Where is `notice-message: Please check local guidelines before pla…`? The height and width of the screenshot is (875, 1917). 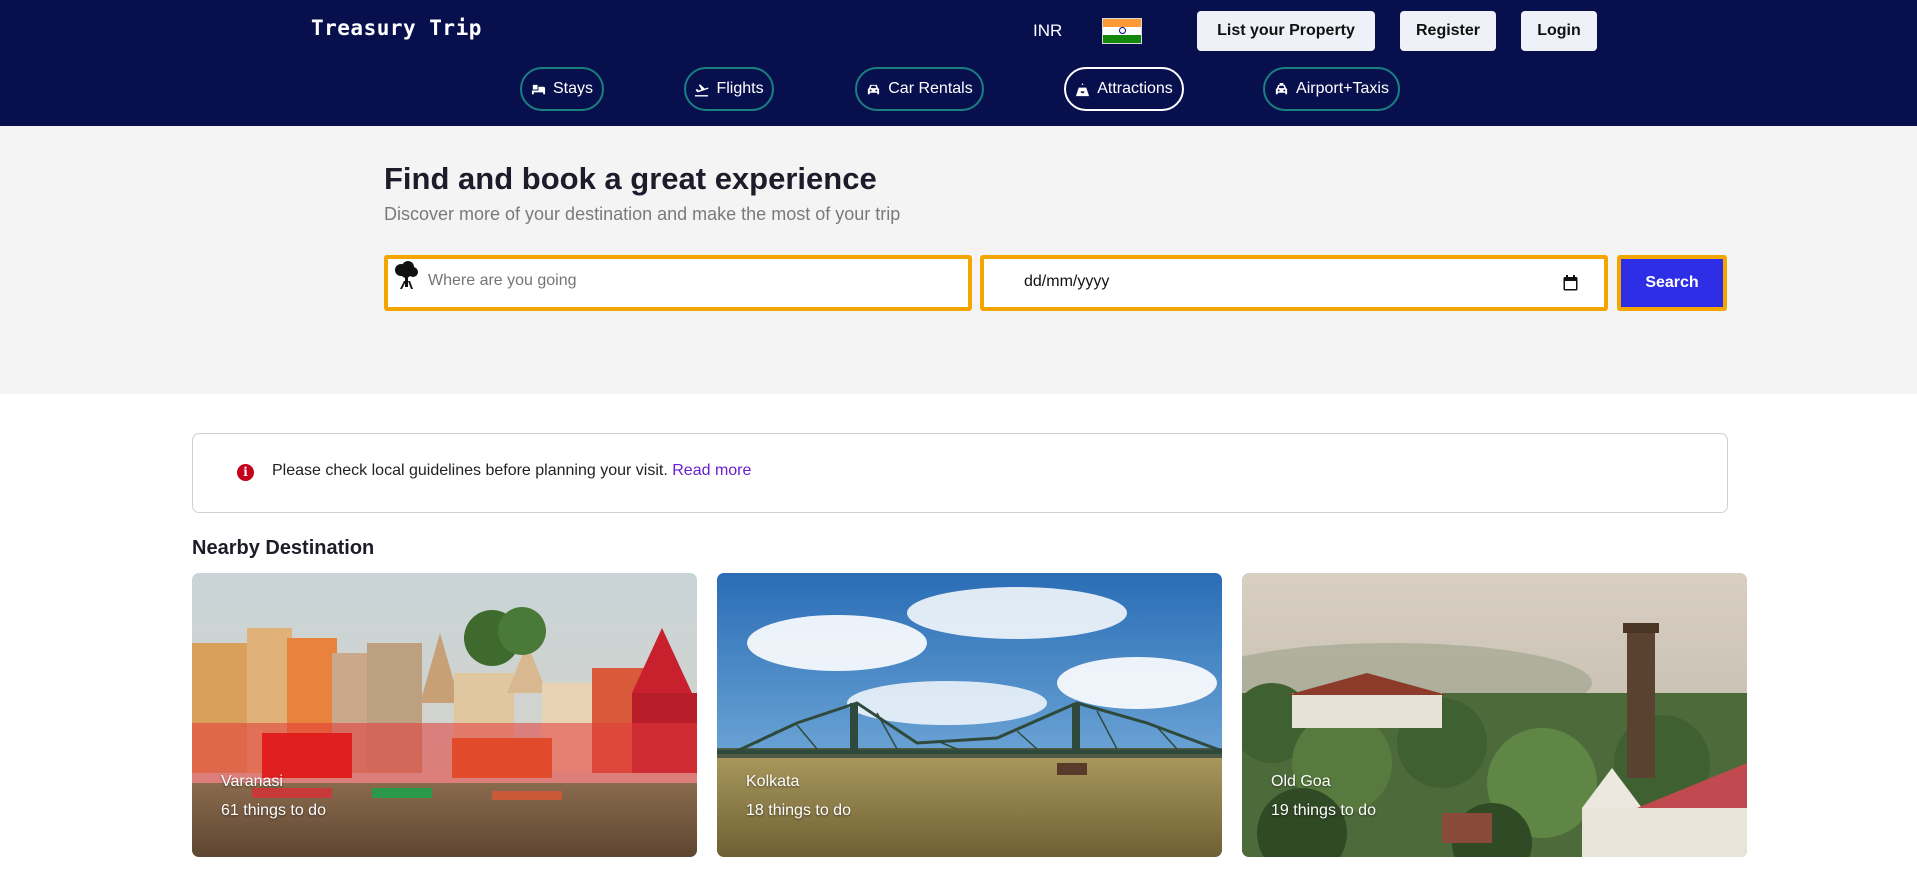 notice-message: Please check local guidelines before pla… is located at coordinates (511, 471).